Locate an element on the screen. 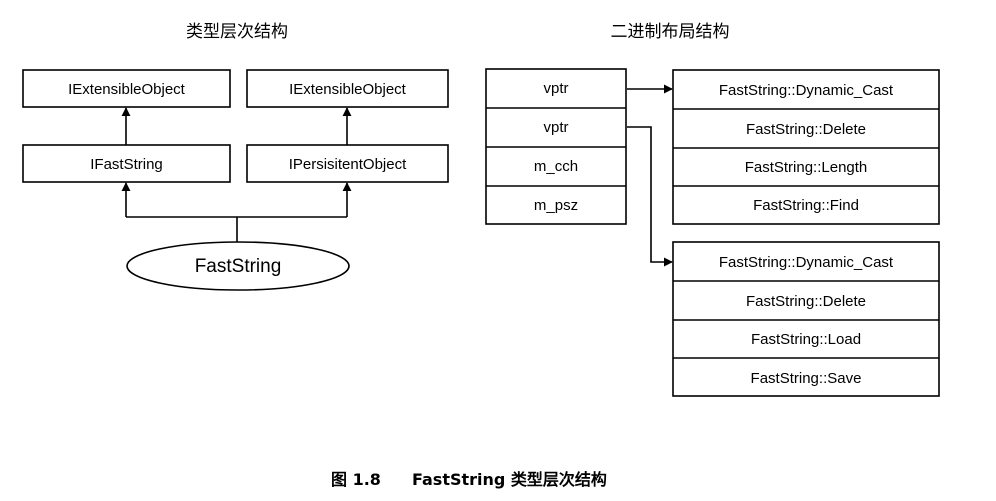 This screenshot has height=501, width=996. figure-caption-label: 图 1.8 is located at coordinates (356, 479).